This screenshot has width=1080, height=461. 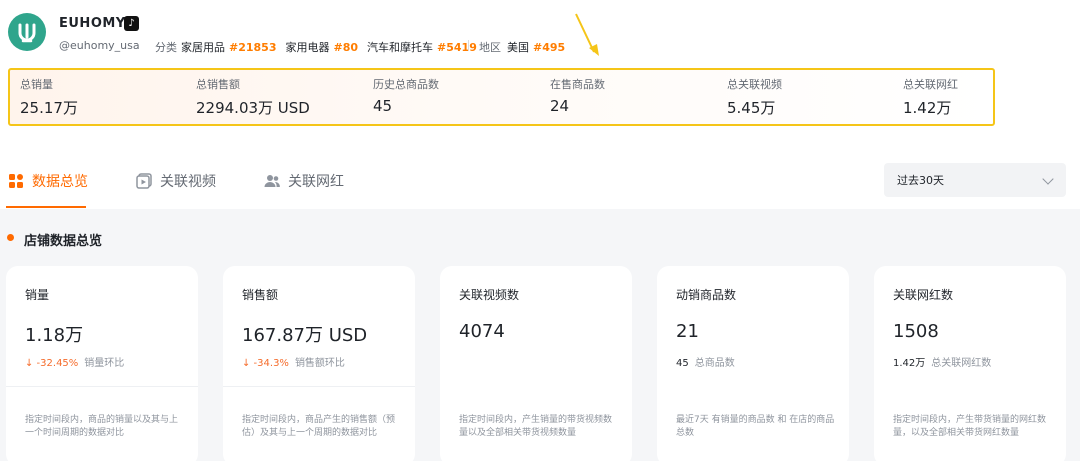 I want to click on stat-value: 1.42万, so click(x=927, y=108).